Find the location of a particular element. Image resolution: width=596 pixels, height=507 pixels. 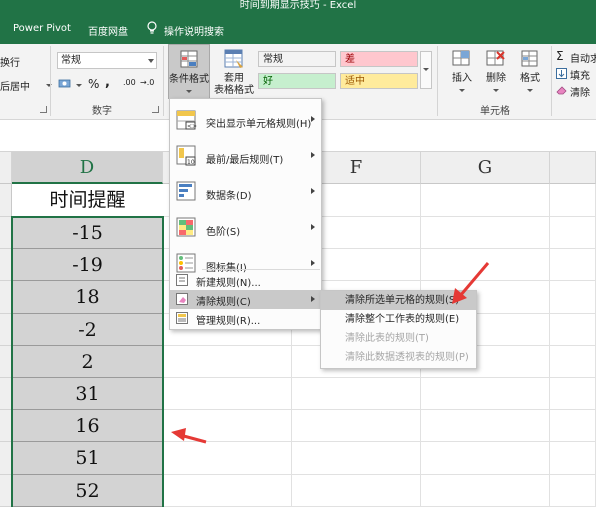

tab-power-pivot: Power Pivot is located at coordinates (42, 28).